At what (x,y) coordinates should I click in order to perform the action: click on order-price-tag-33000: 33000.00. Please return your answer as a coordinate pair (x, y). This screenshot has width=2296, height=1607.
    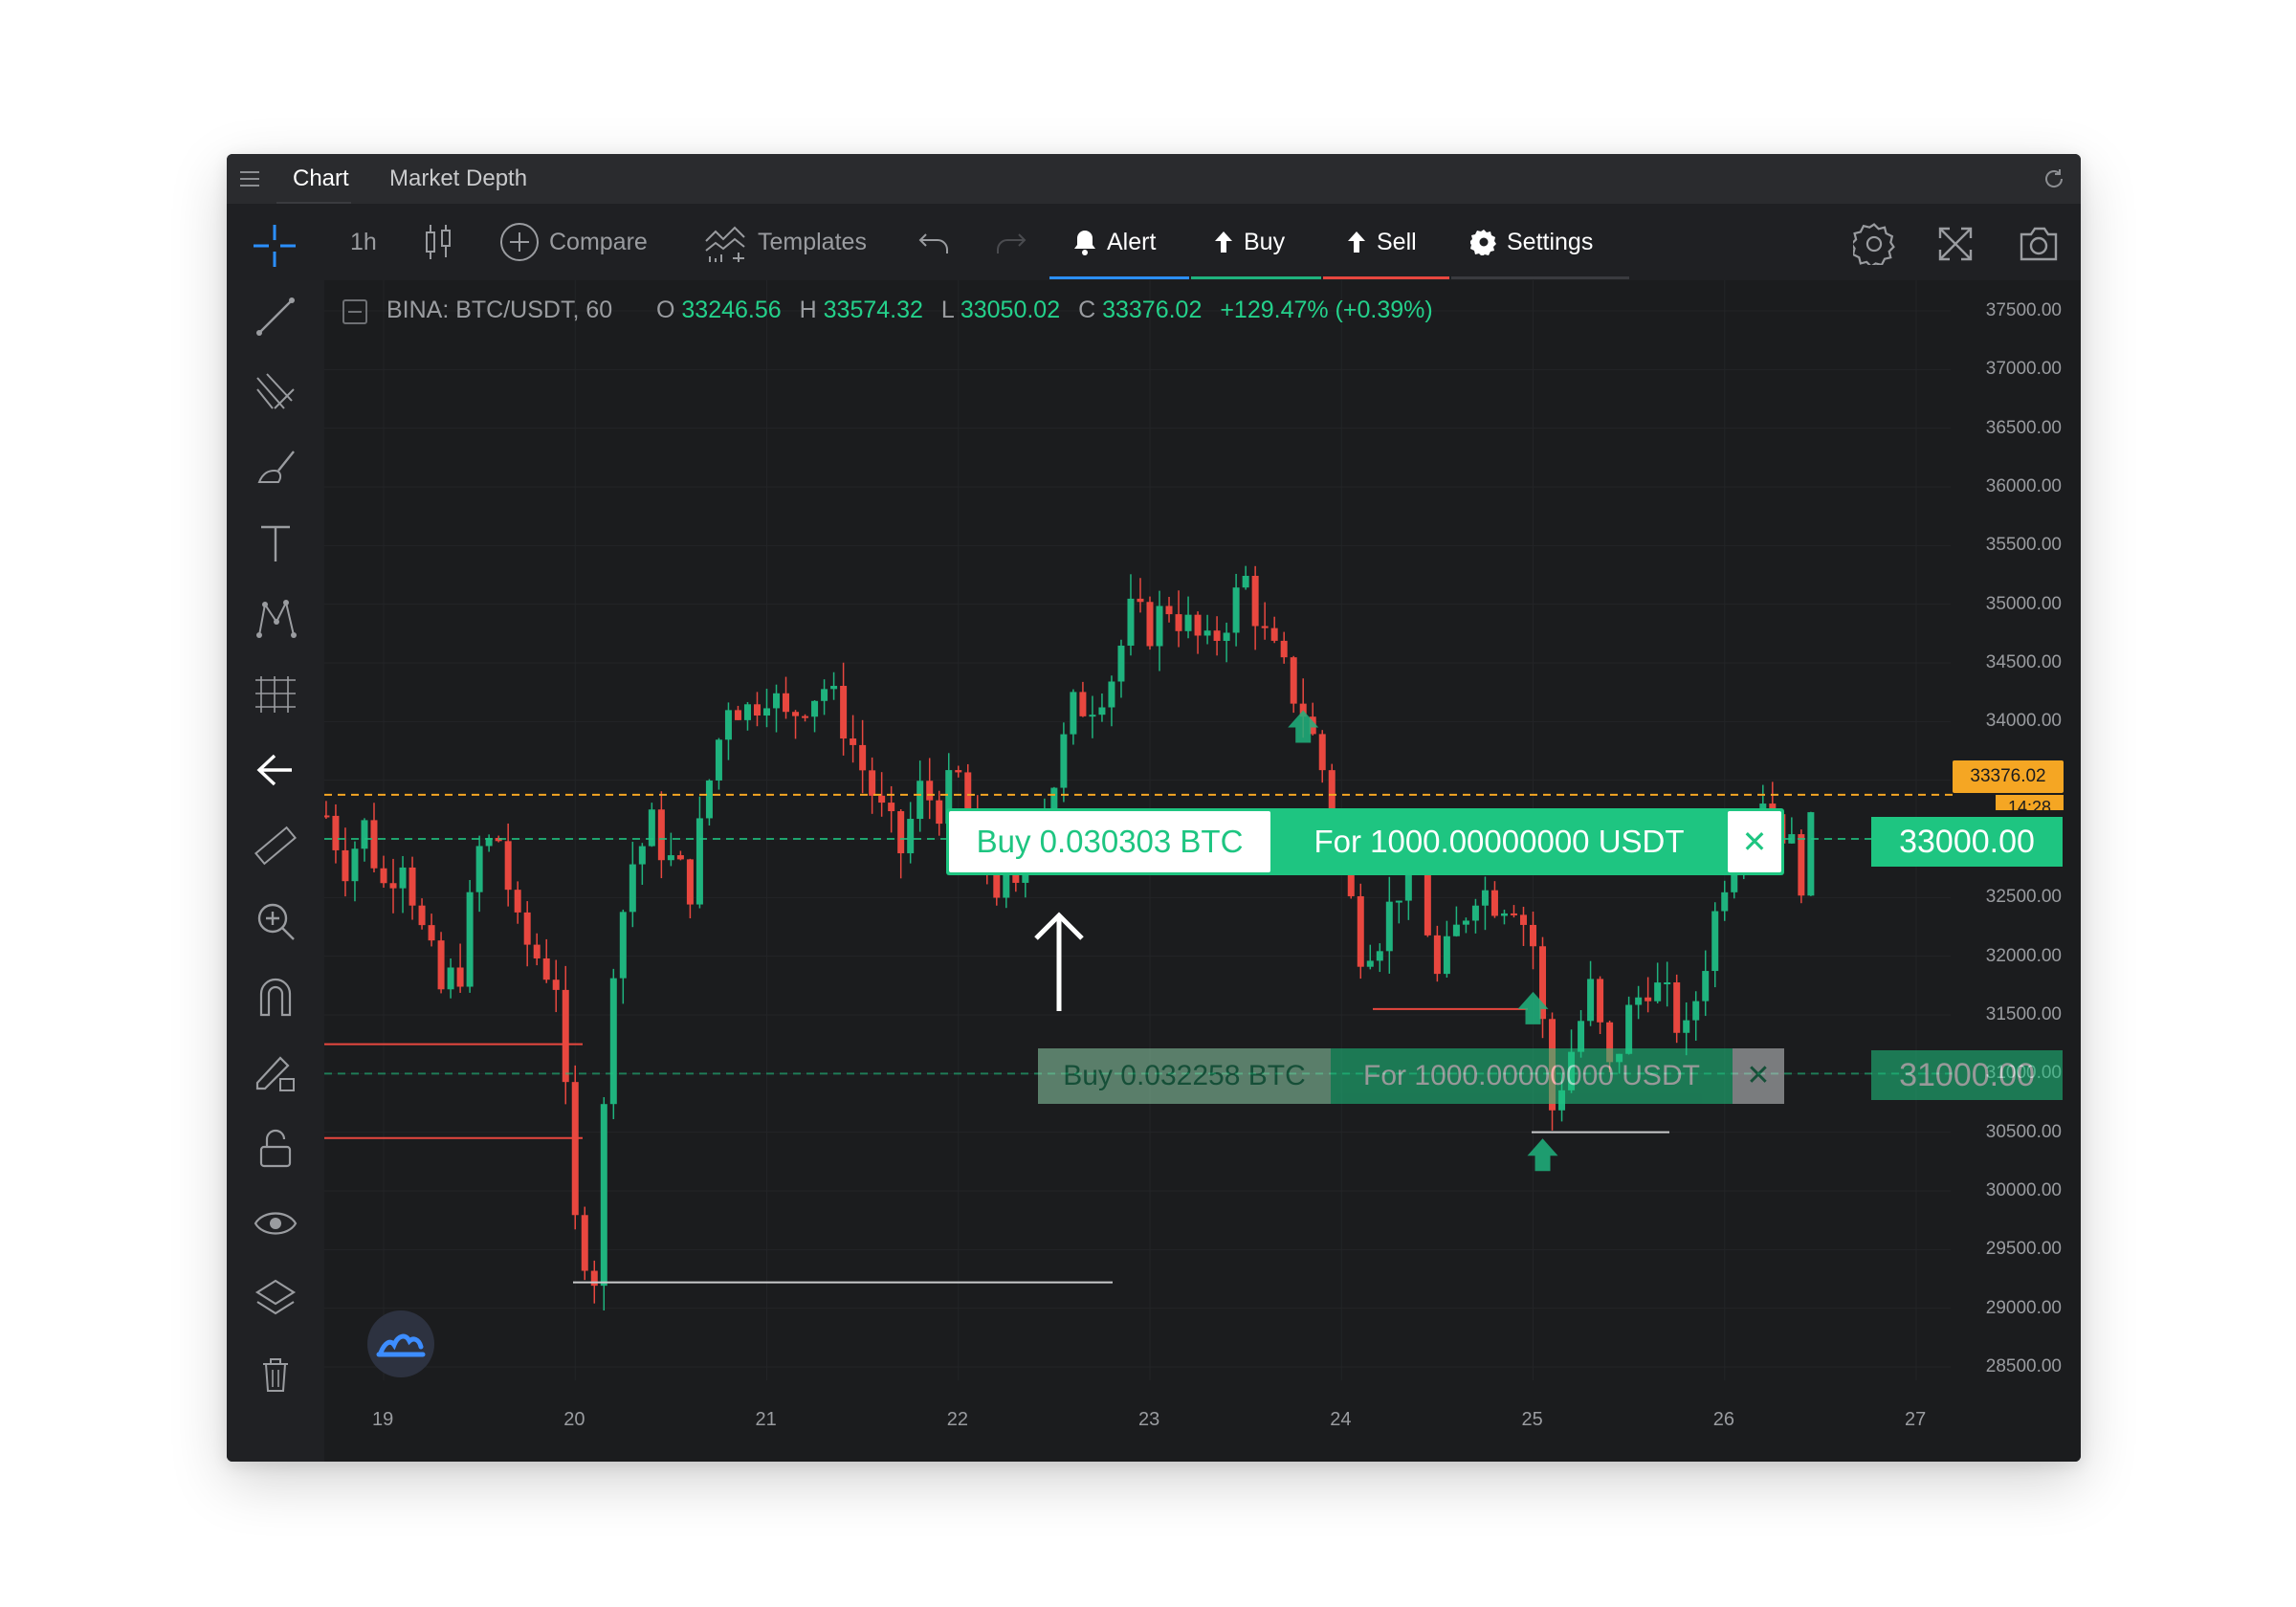
    Looking at the image, I should click on (1967, 842).